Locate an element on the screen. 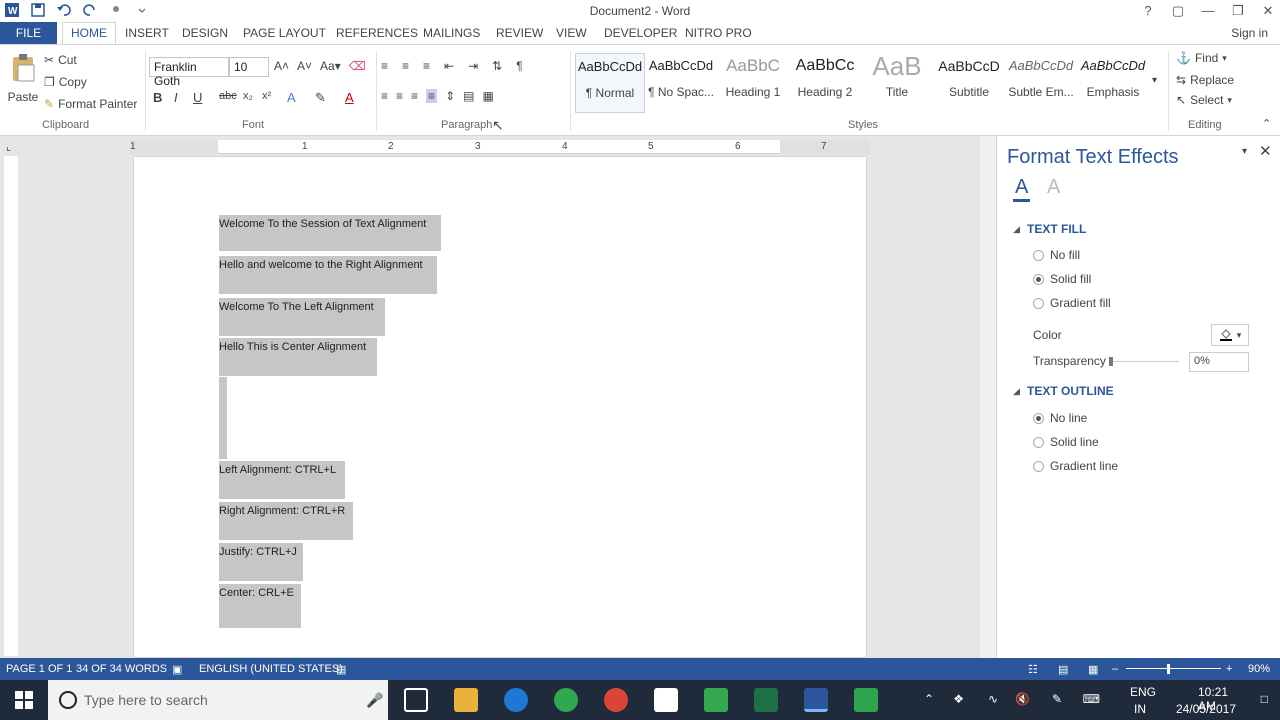 Image resolution: width=1280 pixels, height=720 pixels. styles-more-icon: ▾ is located at coordinates (1154, 80).